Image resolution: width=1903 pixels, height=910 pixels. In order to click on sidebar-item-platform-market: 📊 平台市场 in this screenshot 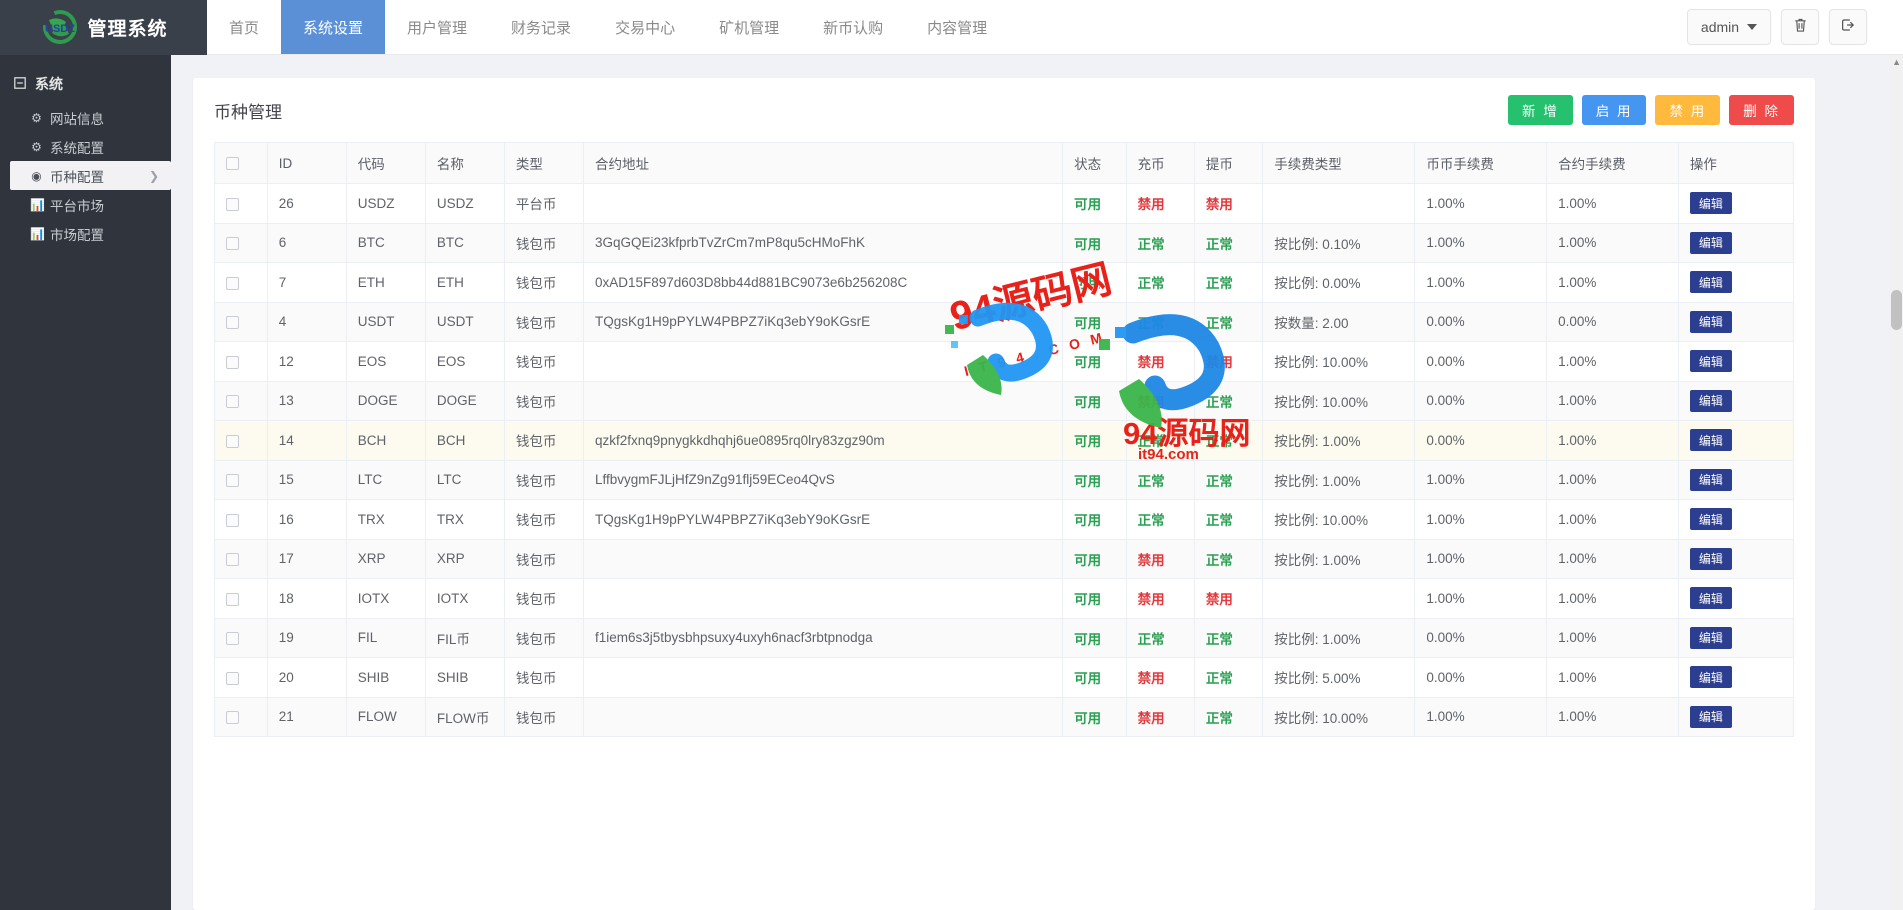, I will do `click(85, 204)`.